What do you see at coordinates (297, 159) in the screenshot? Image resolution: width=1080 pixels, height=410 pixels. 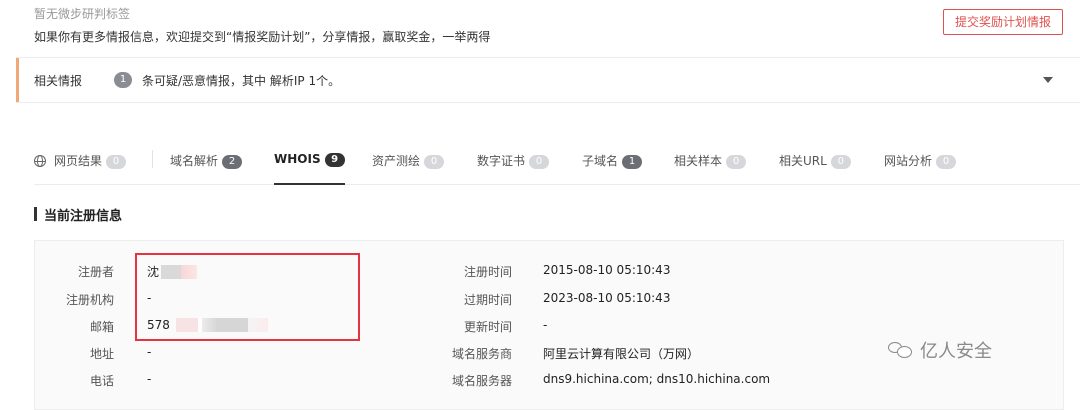 I see `tab-label: WHOIS` at bounding box center [297, 159].